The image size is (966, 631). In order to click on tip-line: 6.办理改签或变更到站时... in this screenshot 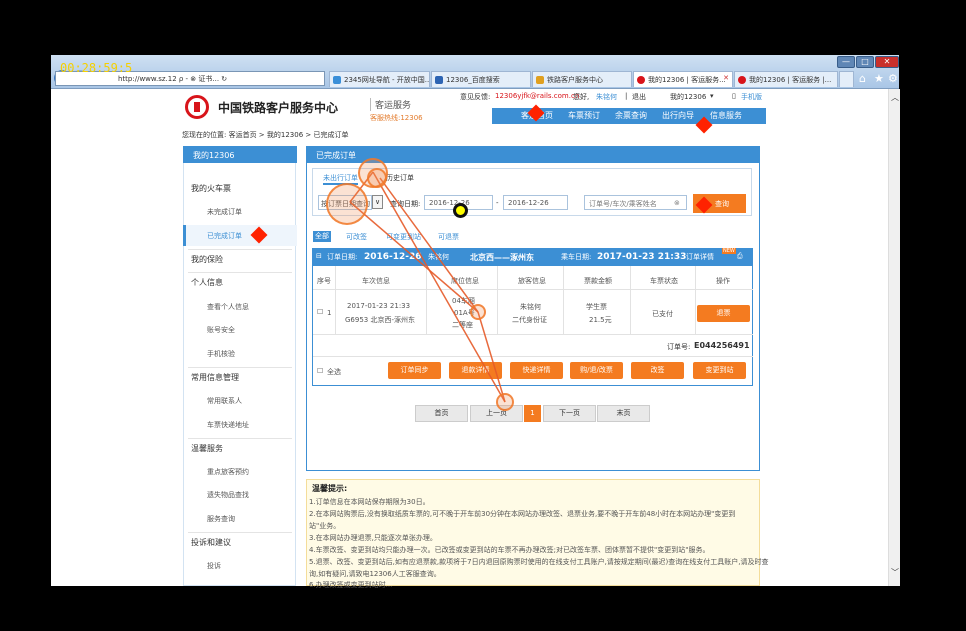, I will do `click(351, 585)`.